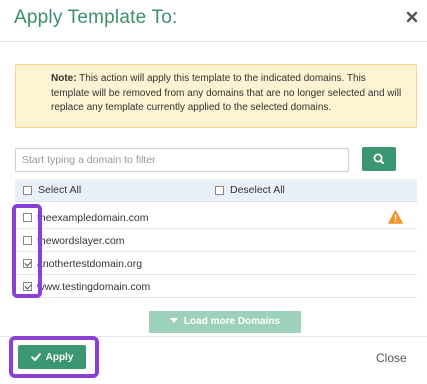 This screenshot has width=427, height=384. Describe the element at coordinates (216, 286) in the screenshot. I see `domain-row: www.testingdomain.com` at that location.